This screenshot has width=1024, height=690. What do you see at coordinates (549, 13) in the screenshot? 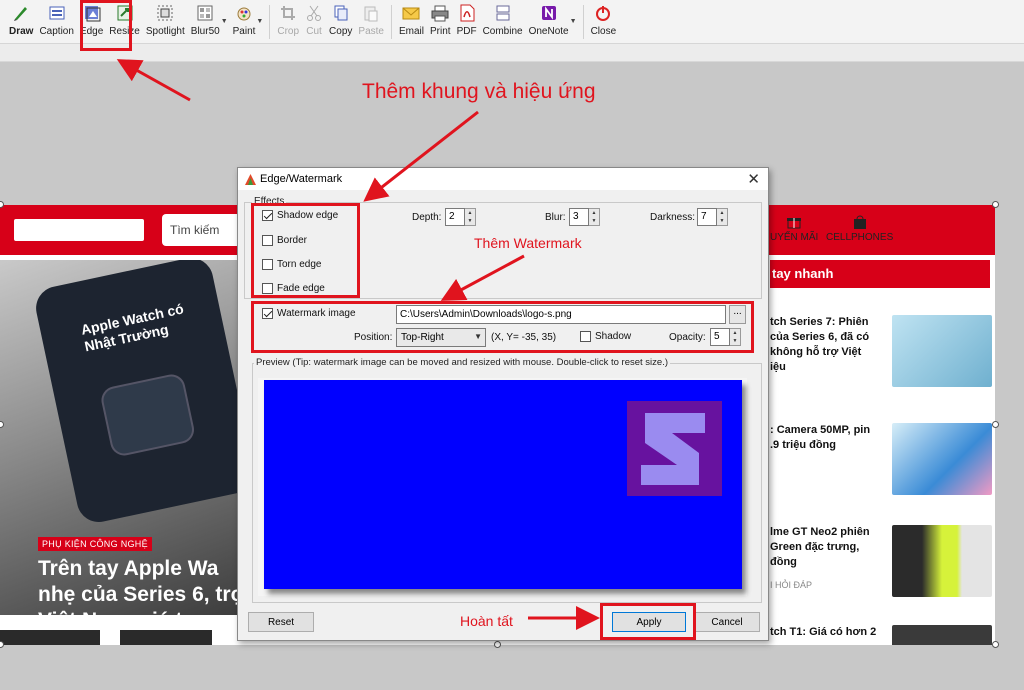
I see `onenote-icon` at bounding box center [549, 13].